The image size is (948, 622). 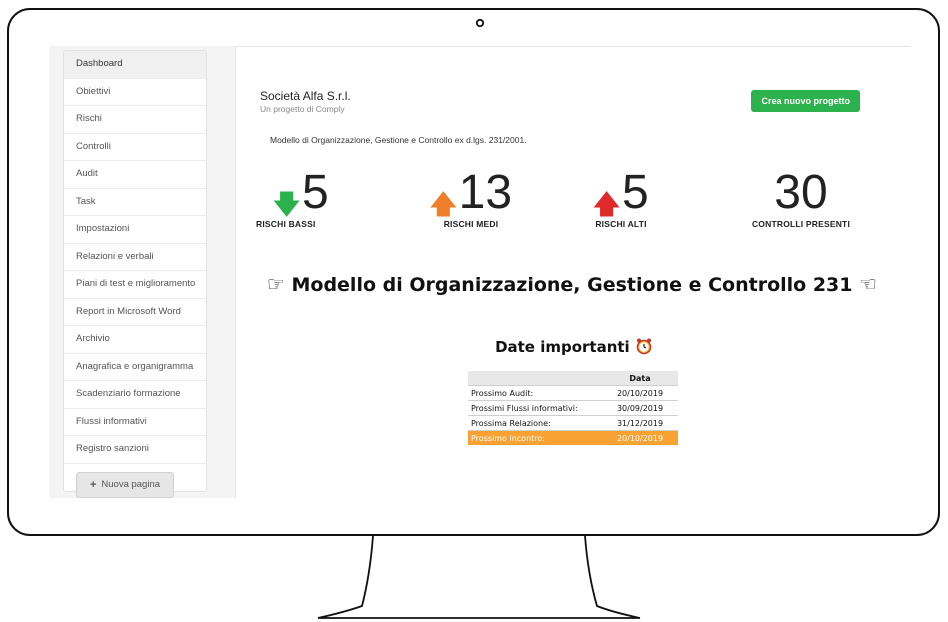 I want to click on table-row: Prossima Relazione: 31/12/2019, so click(x=573, y=423).